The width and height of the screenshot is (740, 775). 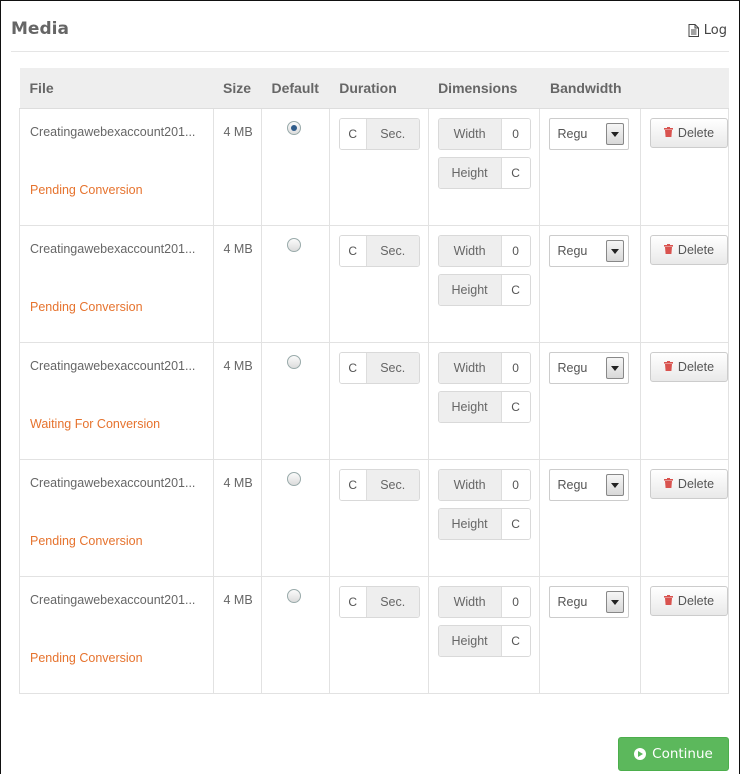 What do you see at coordinates (40, 29) in the screenshot?
I see `panel-title: Media` at bounding box center [40, 29].